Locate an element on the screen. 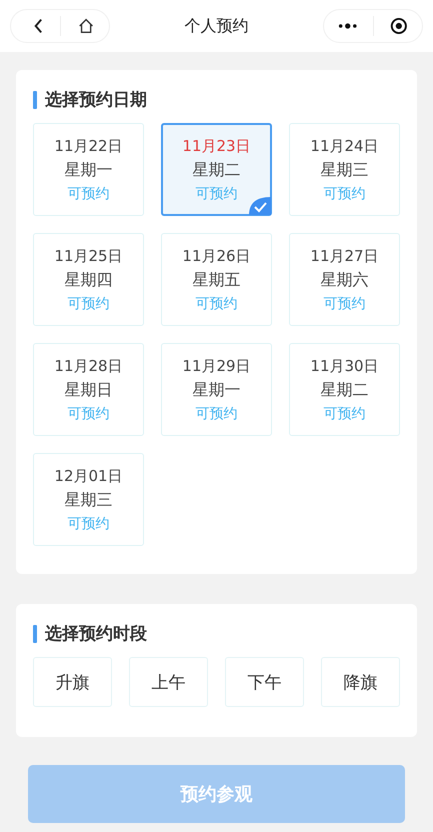 Image resolution: width=433 pixels, height=832 pixels. date-label: 11月22日 is located at coordinates (88, 146).